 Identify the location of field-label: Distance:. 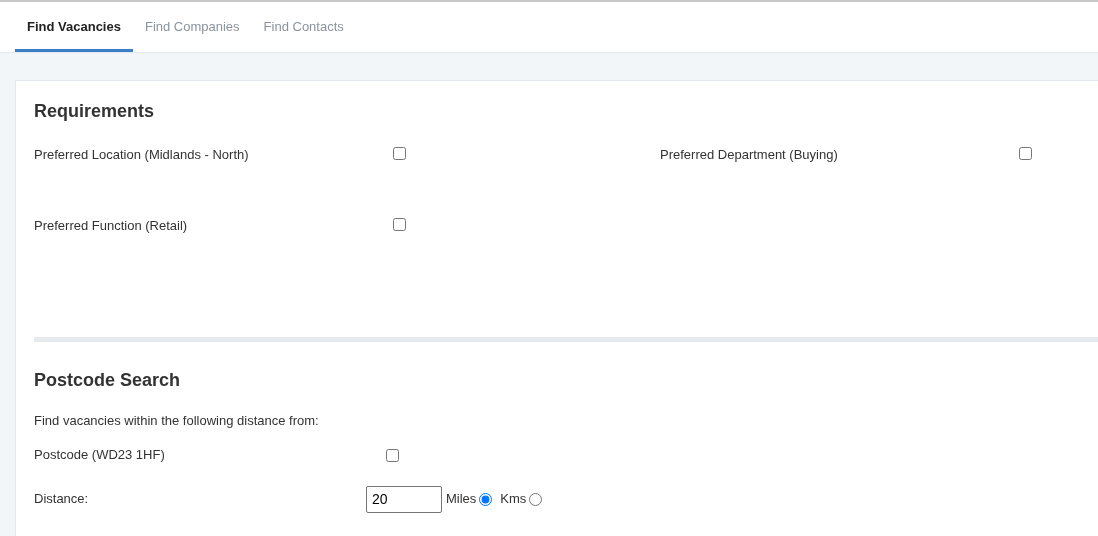
(62, 499).